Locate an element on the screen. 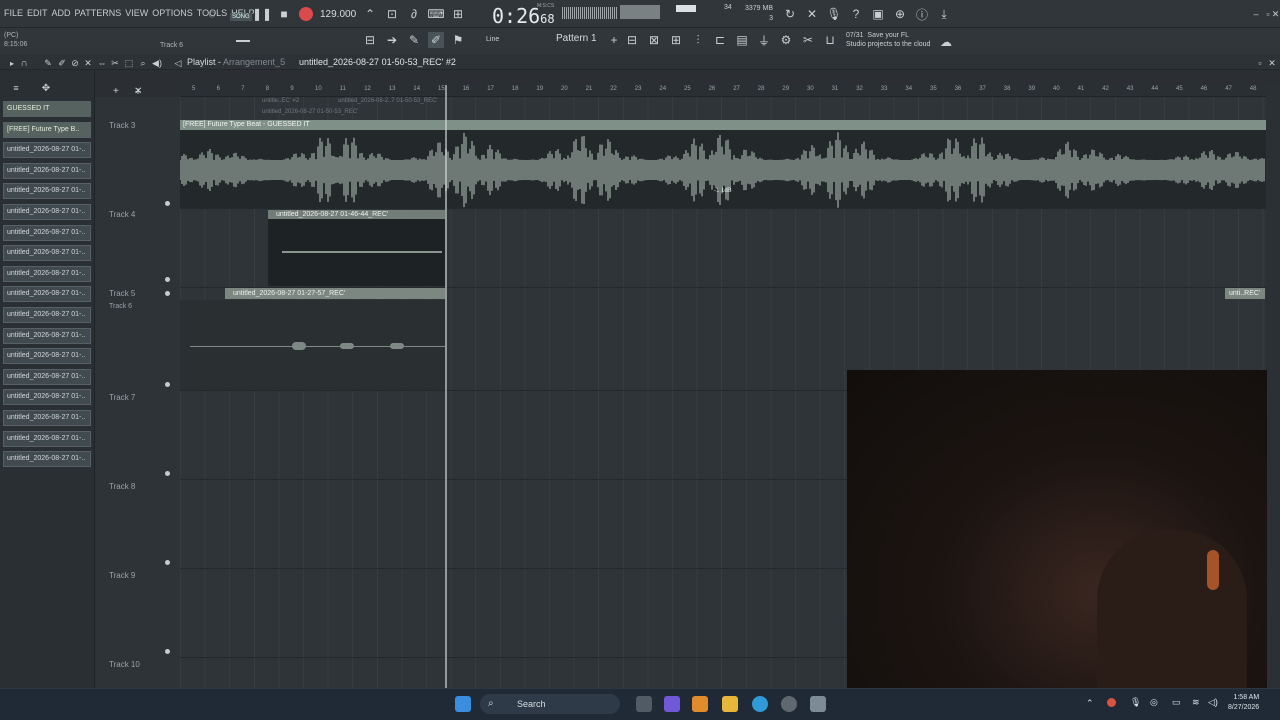  system-clock: 1:58 AM 8/27/2026 is located at coordinates (1243, 703).